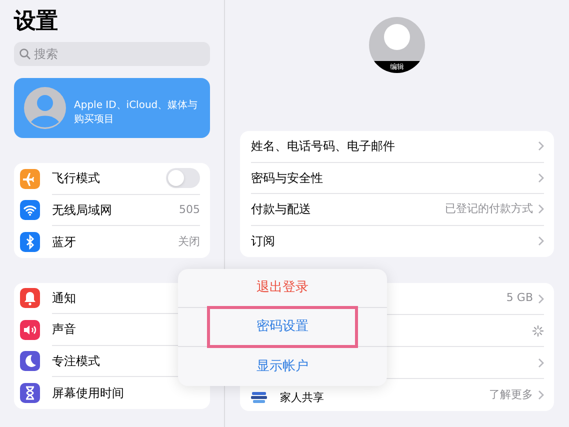 Image resolution: width=569 pixels, height=427 pixels. I want to click on row-label: 付款与配送, so click(281, 209).